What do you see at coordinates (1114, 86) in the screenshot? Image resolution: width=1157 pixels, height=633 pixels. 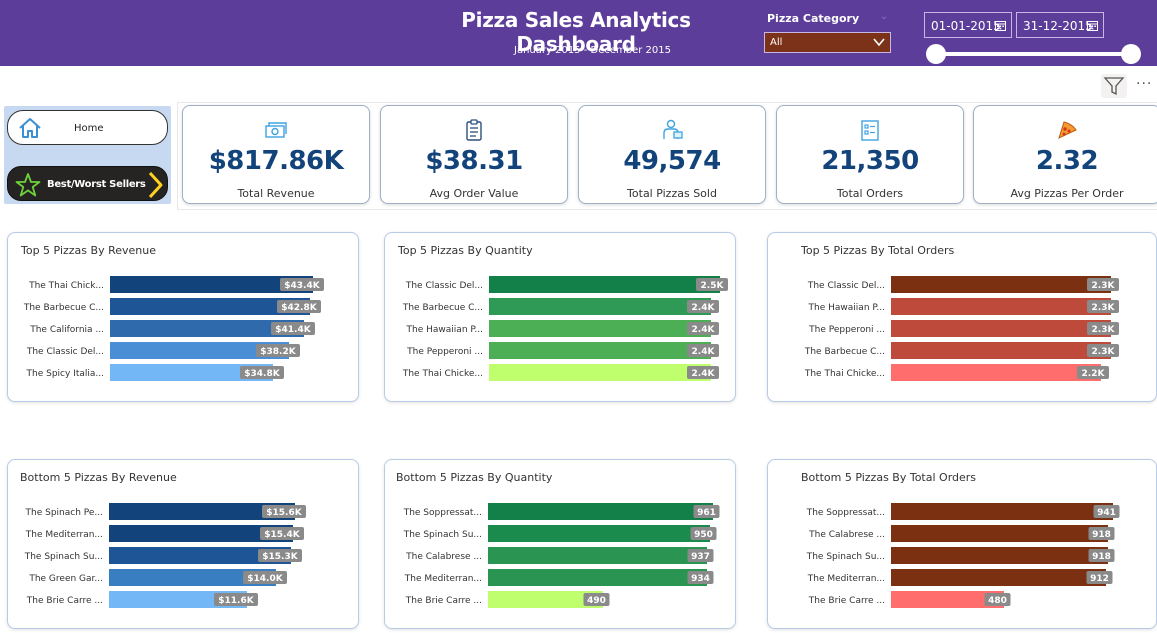 I see `filter-button` at bounding box center [1114, 86].